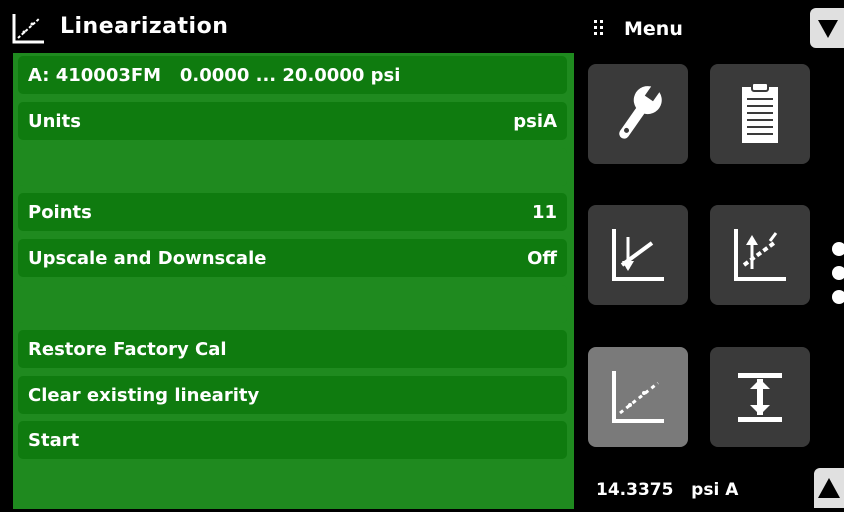 This screenshot has width=844, height=512. I want to click on list-item-sensor-range: A: 410003FM 0.0000 ... 20.0000 psi, so click(292, 75).